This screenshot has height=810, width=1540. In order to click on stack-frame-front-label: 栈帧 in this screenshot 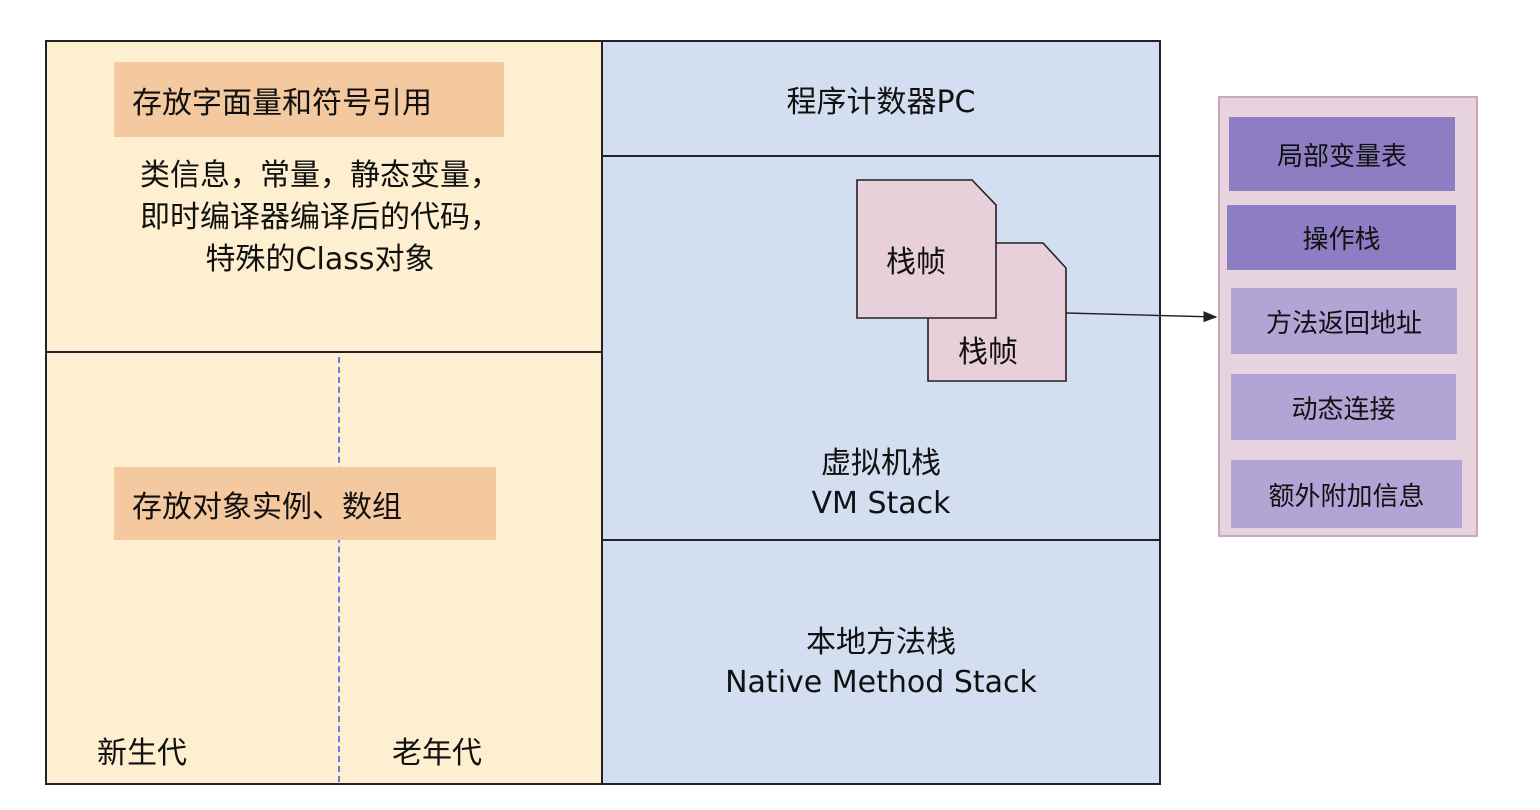, I will do `click(916, 262)`.